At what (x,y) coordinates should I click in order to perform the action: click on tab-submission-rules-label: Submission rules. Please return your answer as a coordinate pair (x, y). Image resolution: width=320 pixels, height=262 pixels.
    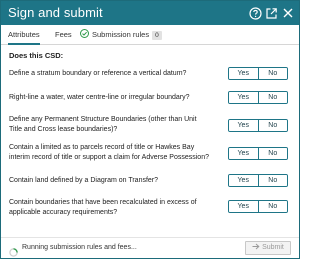
    Looking at the image, I should click on (121, 34).